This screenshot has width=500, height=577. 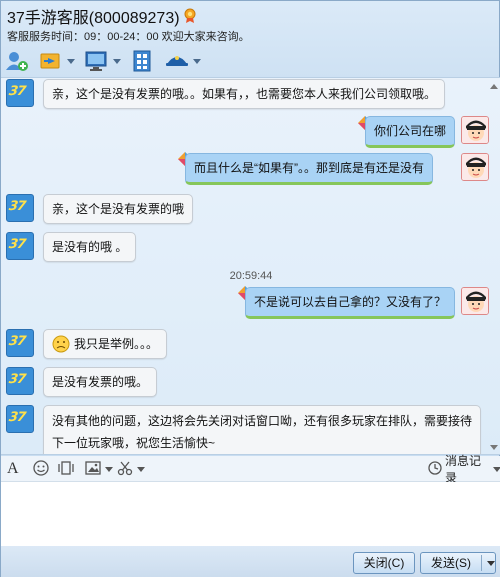 I want to click on chat-message: 我只是举例。。。, so click(x=105, y=344).